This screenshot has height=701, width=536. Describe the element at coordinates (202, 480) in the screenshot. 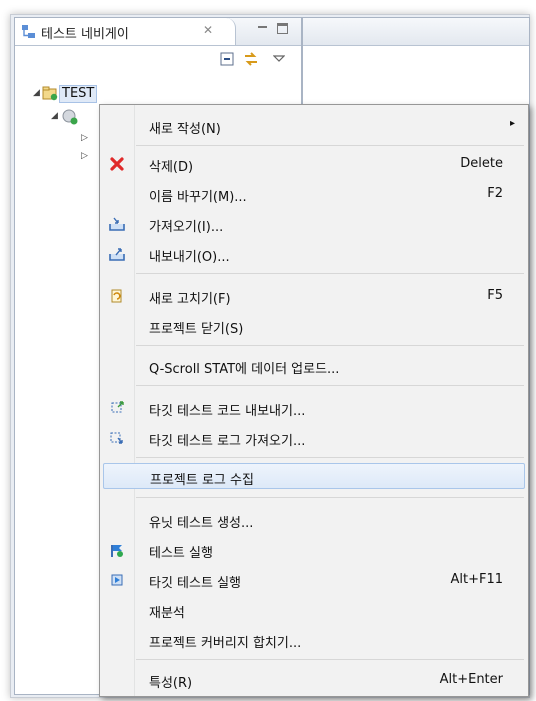

I see `menu-item-label: 프로젝트 로그 수집` at that location.